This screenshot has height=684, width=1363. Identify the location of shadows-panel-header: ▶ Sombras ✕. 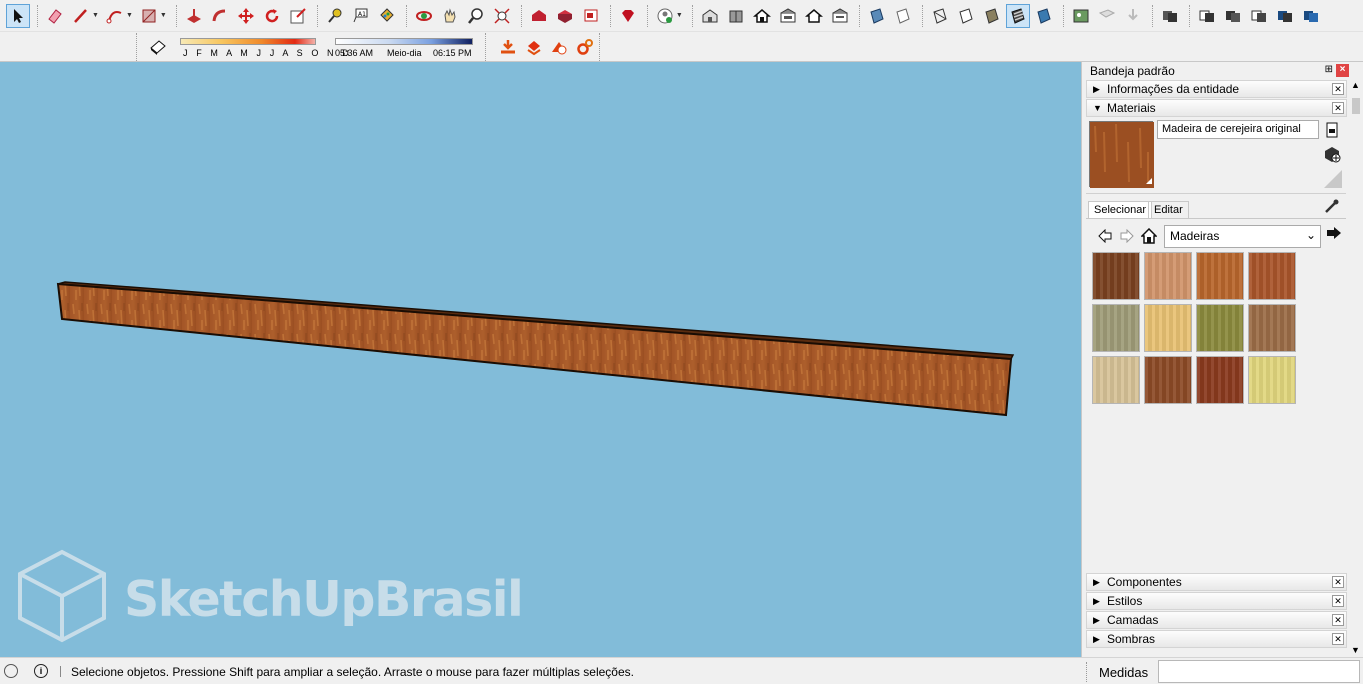
(1216, 639).